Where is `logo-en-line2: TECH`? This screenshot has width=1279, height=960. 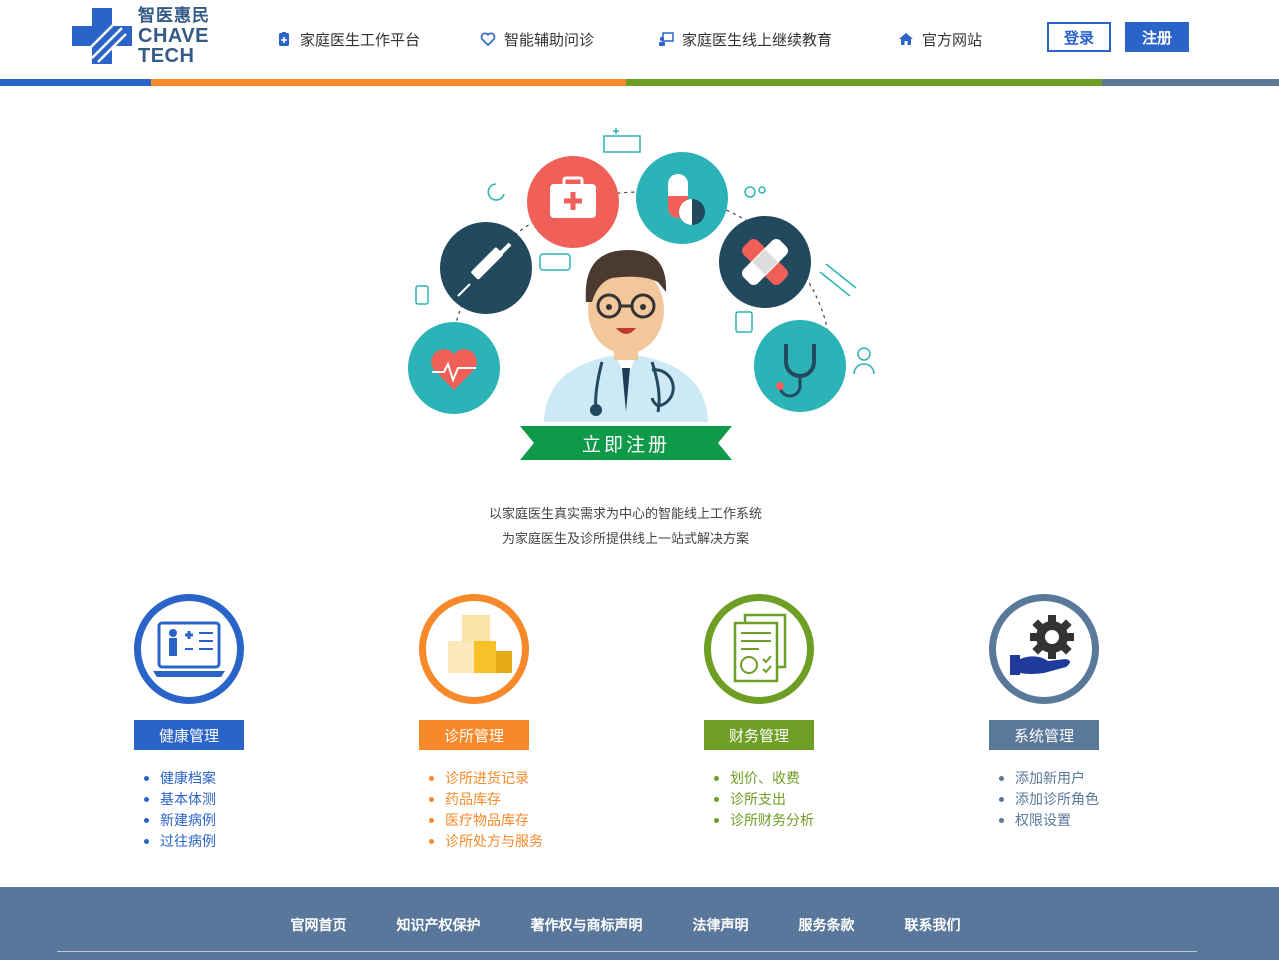 logo-en-line2: TECH is located at coordinates (166, 56).